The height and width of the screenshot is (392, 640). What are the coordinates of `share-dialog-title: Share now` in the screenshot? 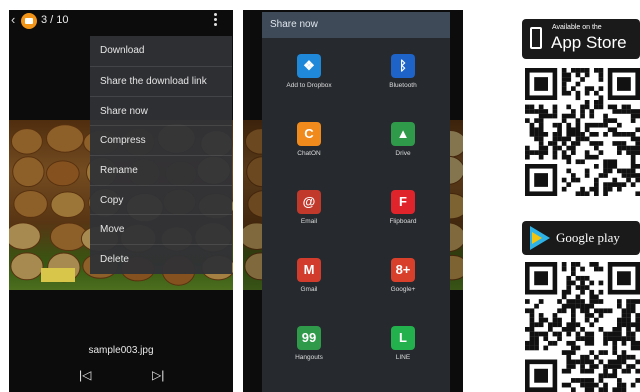 It's located at (294, 24).